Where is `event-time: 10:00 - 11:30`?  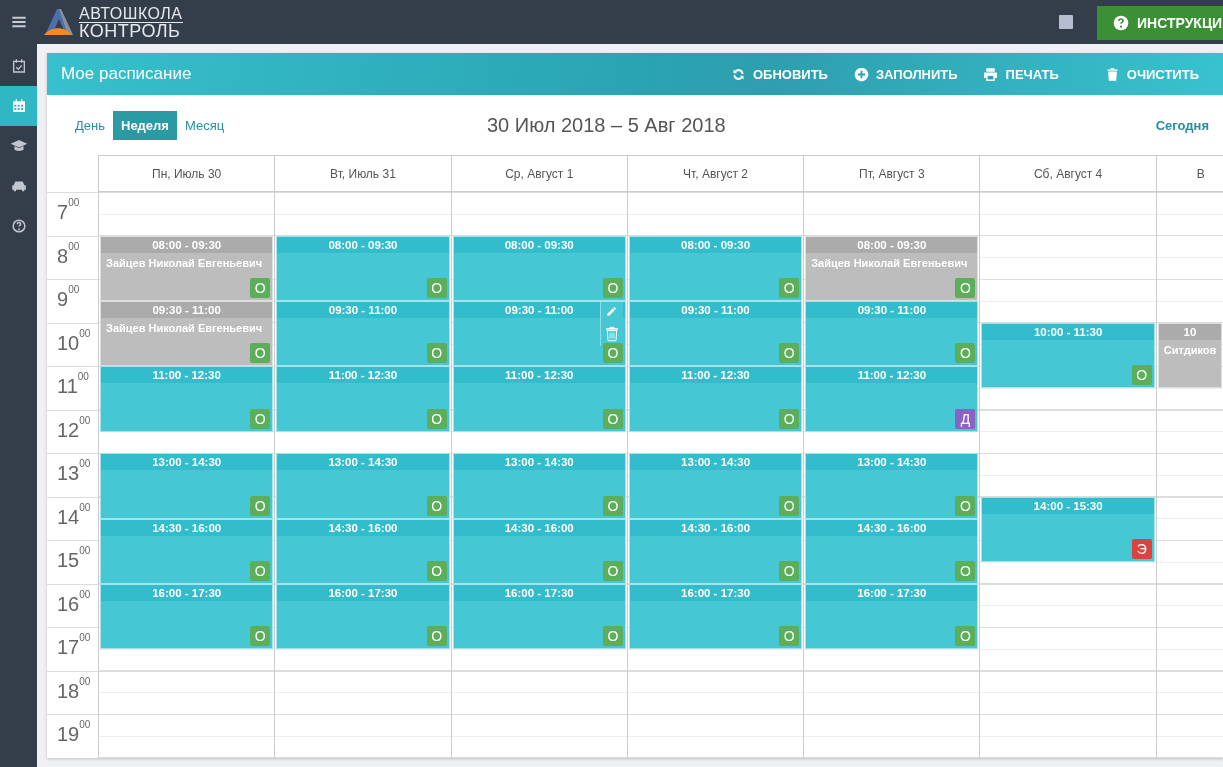 event-time: 10:00 - 11:30 is located at coordinates (1068, 331).